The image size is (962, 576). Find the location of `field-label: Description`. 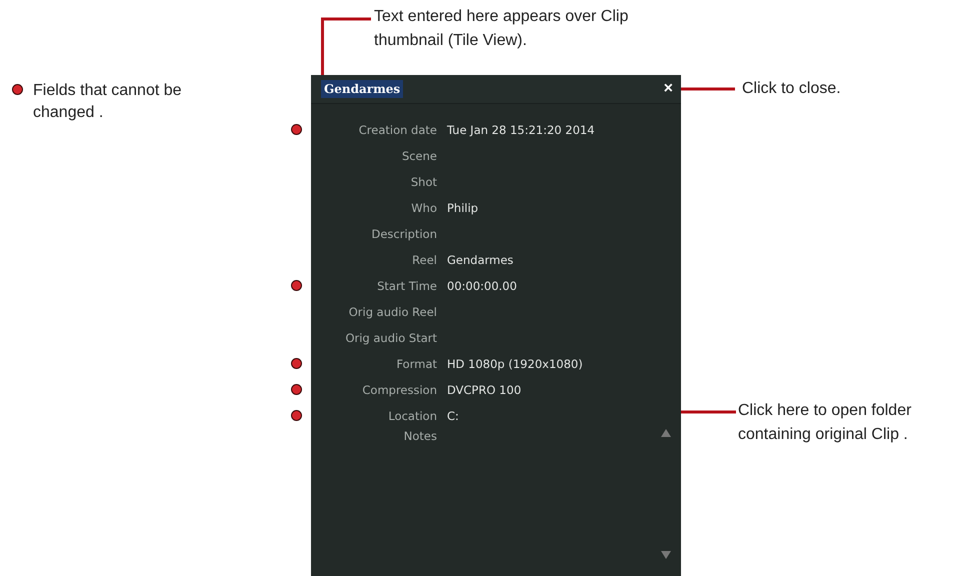

field-label: Description is located at coordinates (403, 234).